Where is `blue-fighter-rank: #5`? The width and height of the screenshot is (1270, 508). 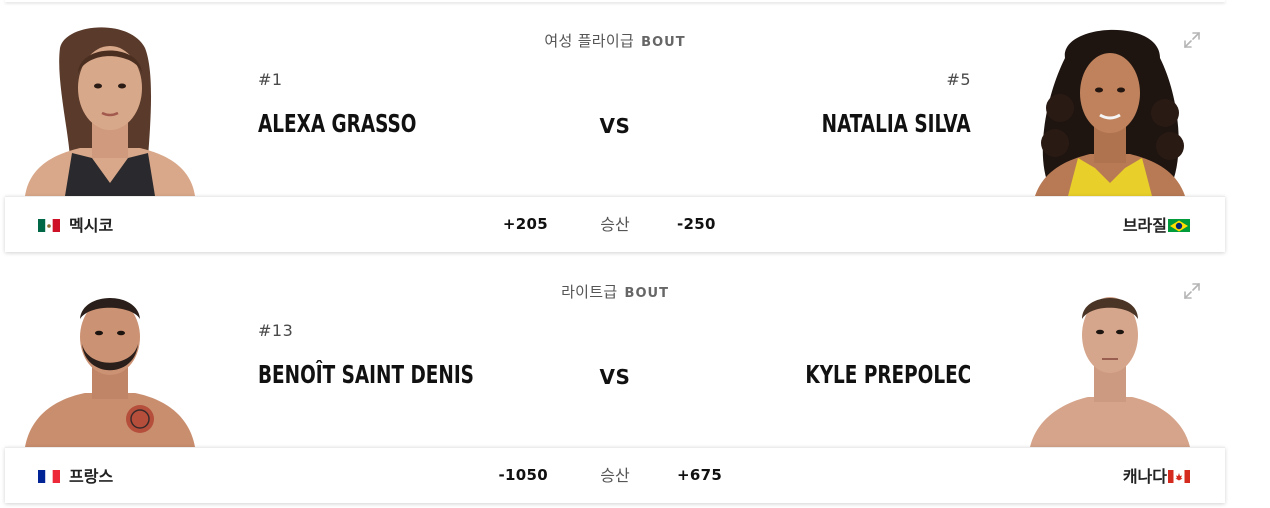
blue-fighter-rank: #5 is located at coordinates (958, 79).